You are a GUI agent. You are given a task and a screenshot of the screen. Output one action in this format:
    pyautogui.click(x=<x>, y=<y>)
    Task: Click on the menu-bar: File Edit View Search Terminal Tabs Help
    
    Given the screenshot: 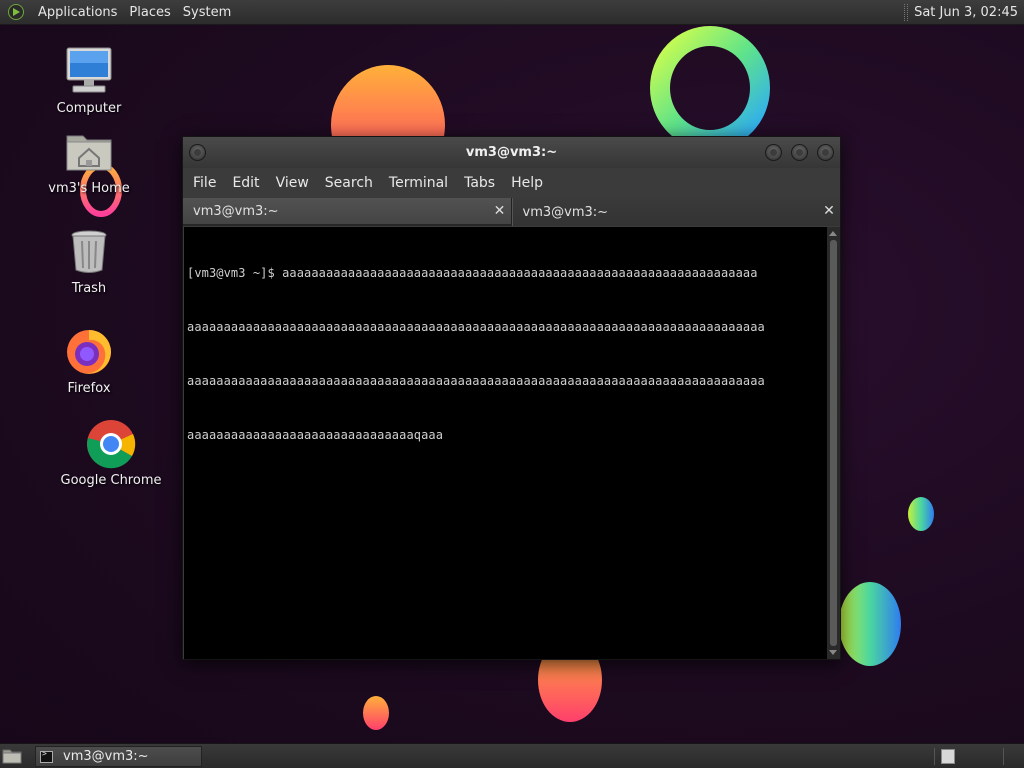 What is the action you would take?
    pyautogui.click(x=511, y=183)
    